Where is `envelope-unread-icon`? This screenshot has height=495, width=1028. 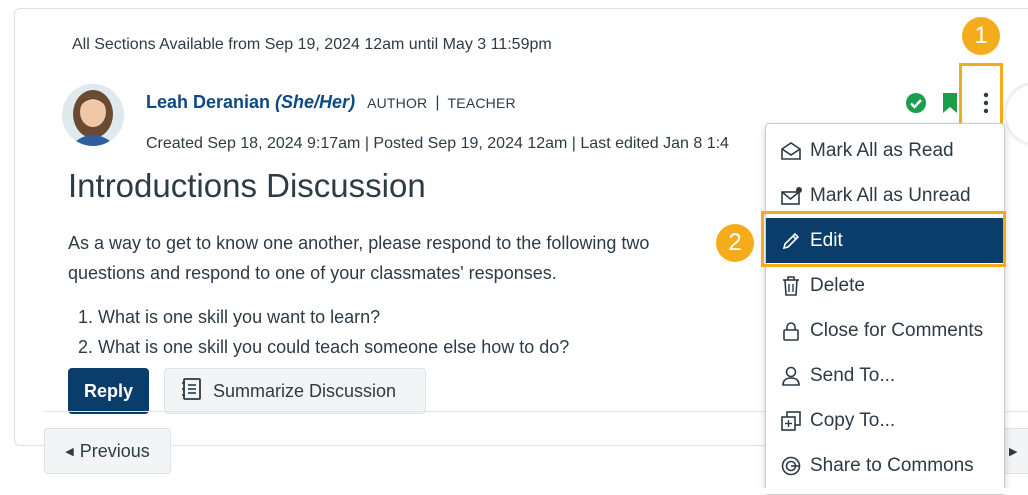 envelope-unread-icon is located at coordinates (793, 196).